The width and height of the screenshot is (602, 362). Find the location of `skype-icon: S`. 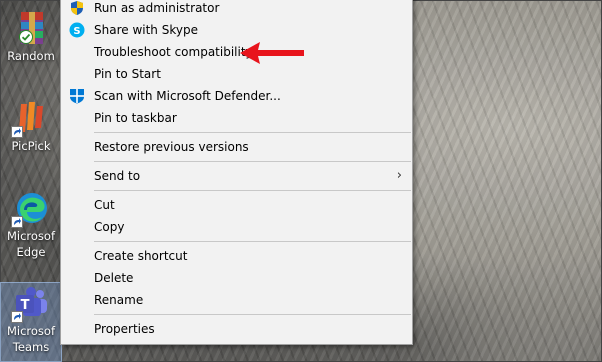

skype-icon: S is located at coordinates (77, 30).